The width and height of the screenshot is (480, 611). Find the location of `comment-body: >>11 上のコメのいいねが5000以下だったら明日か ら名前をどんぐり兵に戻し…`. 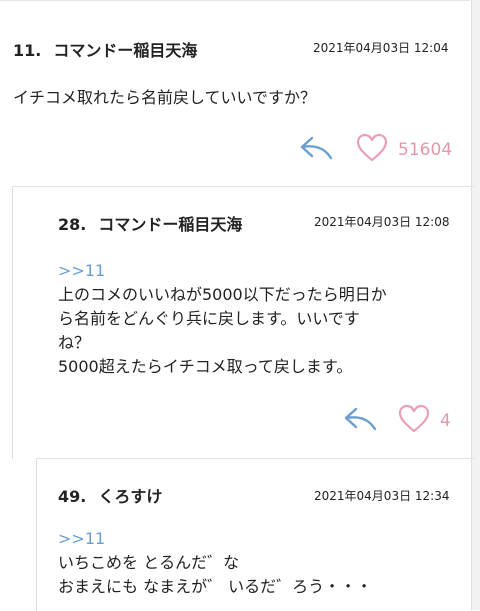

comment-body: >>11 上のコメのいいねが5000以下だったら明日か ら名前をどんぐり兵に戻し… is located at coordinates (222, 319).